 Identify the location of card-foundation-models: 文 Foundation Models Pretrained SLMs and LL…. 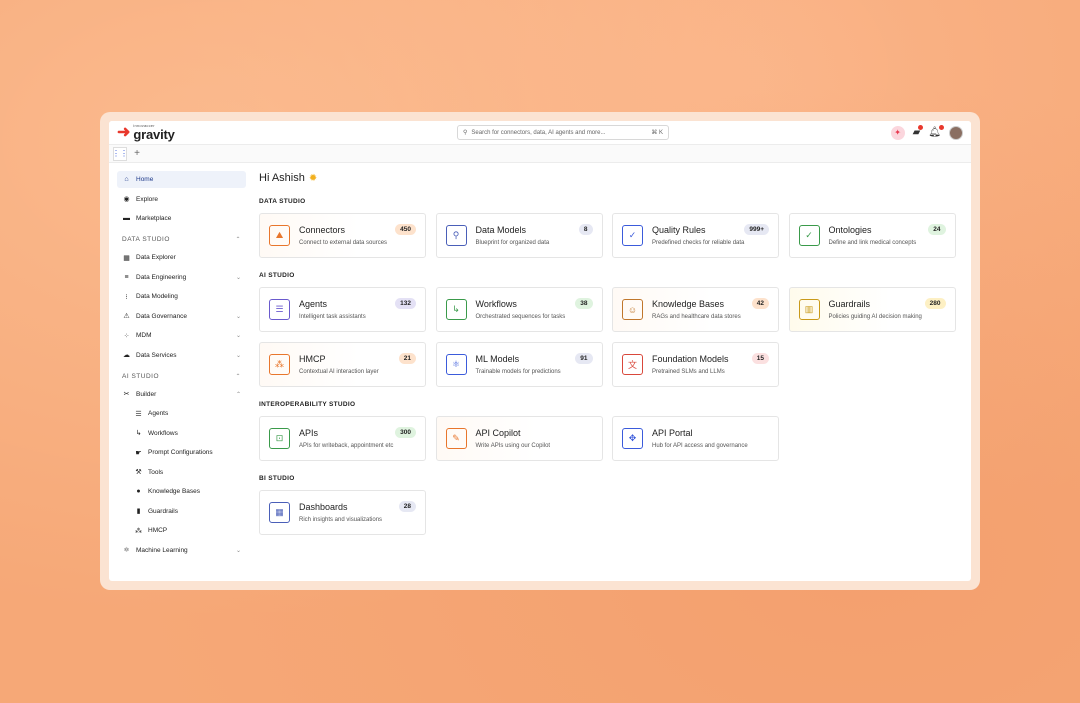
(695, 364).